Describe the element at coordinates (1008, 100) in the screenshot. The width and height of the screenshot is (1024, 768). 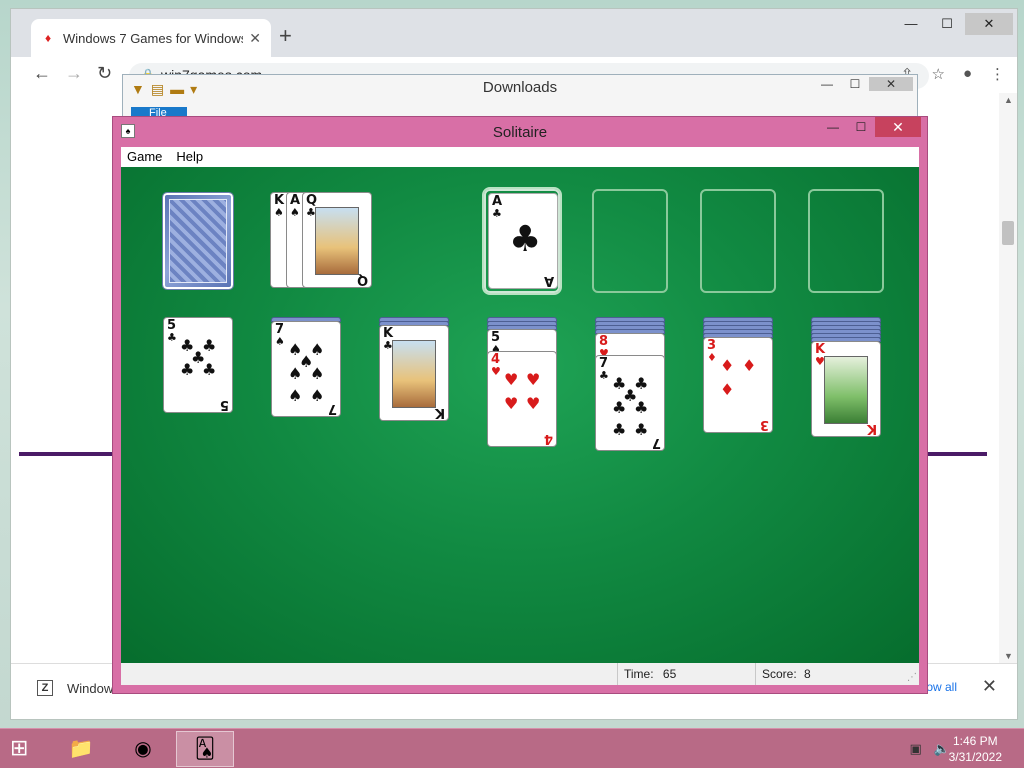
I see `scroll-up-icon: ▲` at that location.